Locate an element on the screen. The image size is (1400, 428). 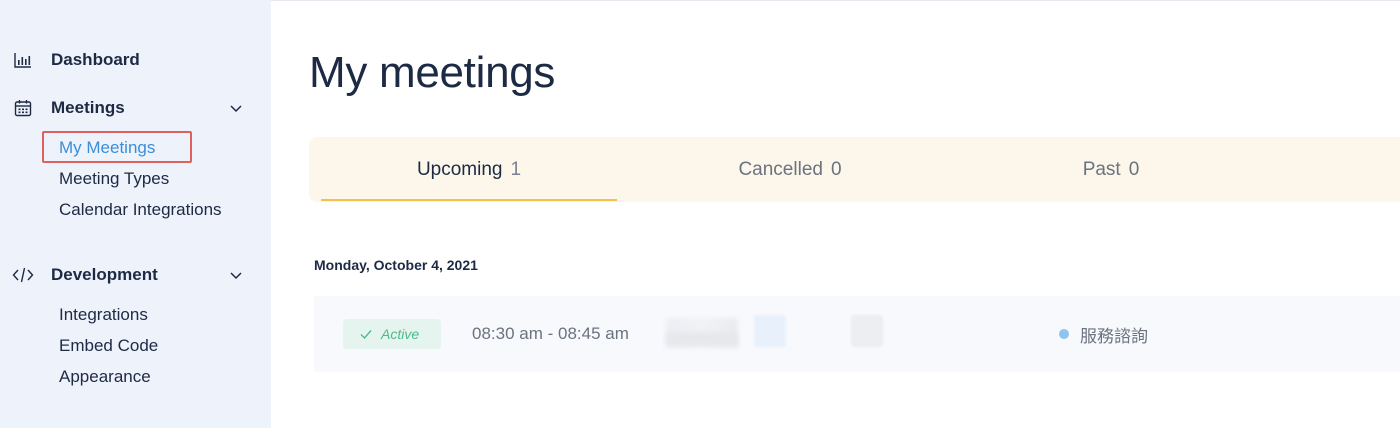
meeting-type-dot is located at coordinates (1064, 334).